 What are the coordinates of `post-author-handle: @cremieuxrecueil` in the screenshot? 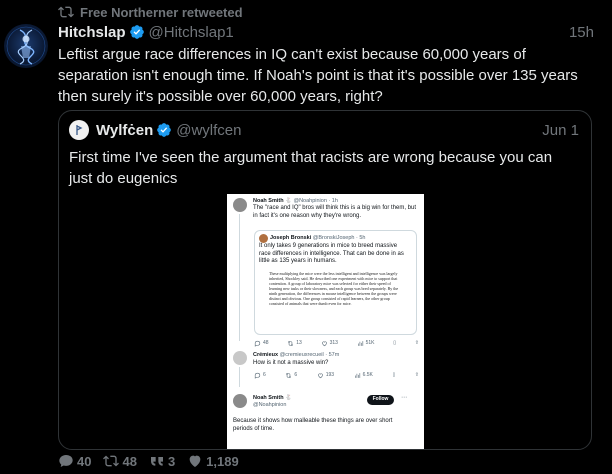 It's located at (301, 355).